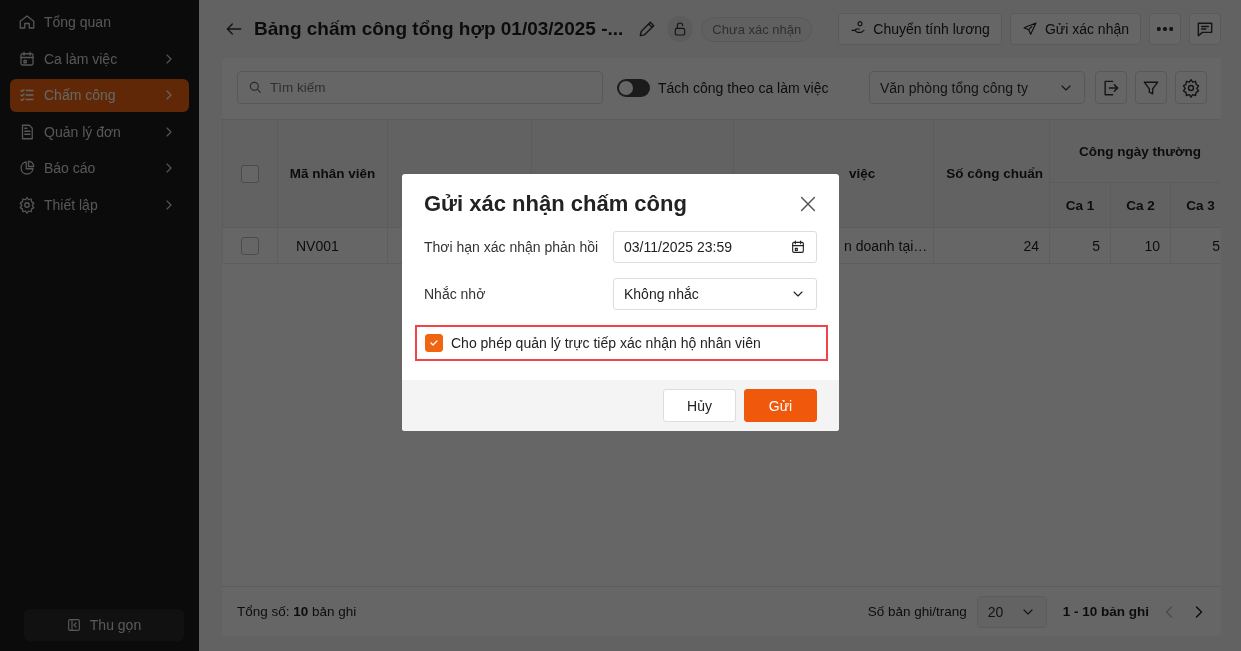 The width and height of the screenshot is (1241, 651). I want to click on page-size-select: 20, so click(1011, 611).